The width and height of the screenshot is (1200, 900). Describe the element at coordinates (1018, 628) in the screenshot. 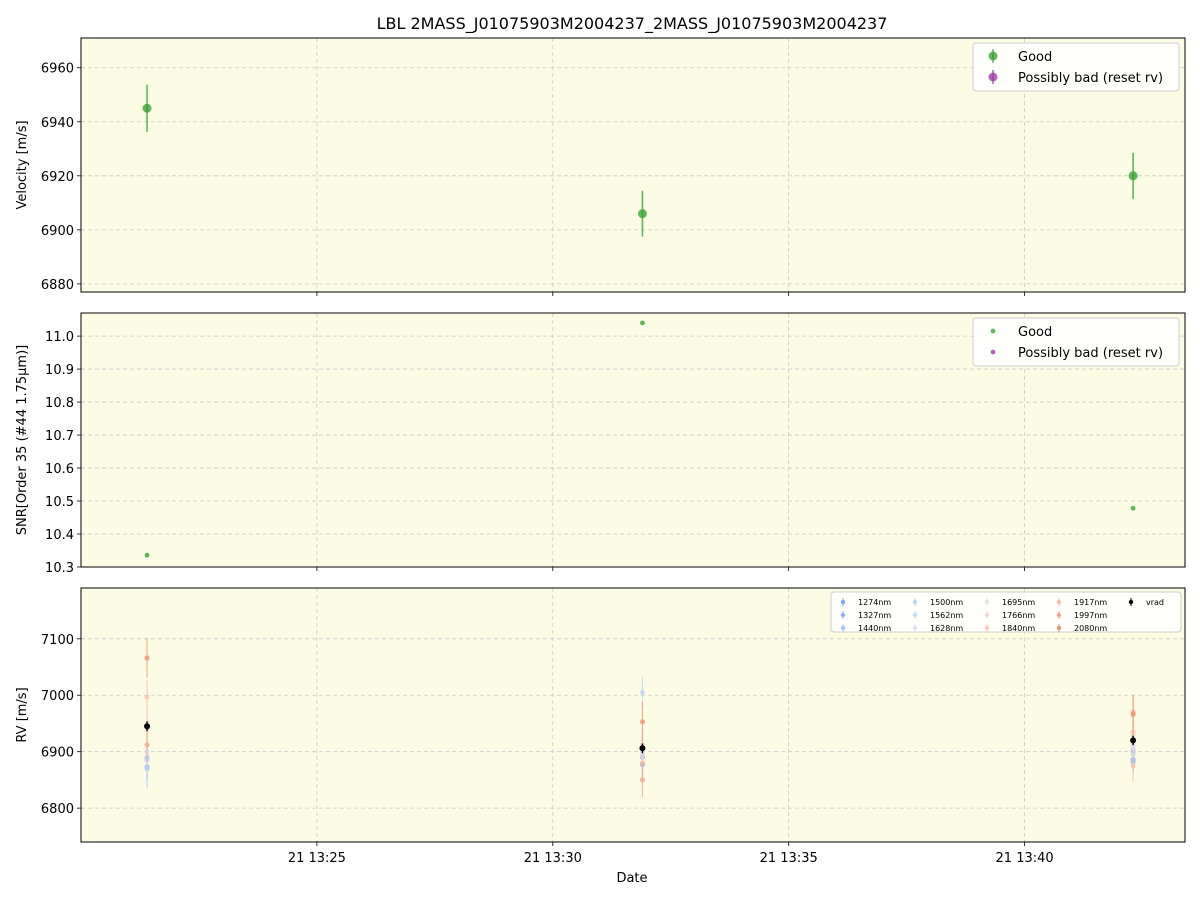

I see `legend-label: 1840nm` at that location.